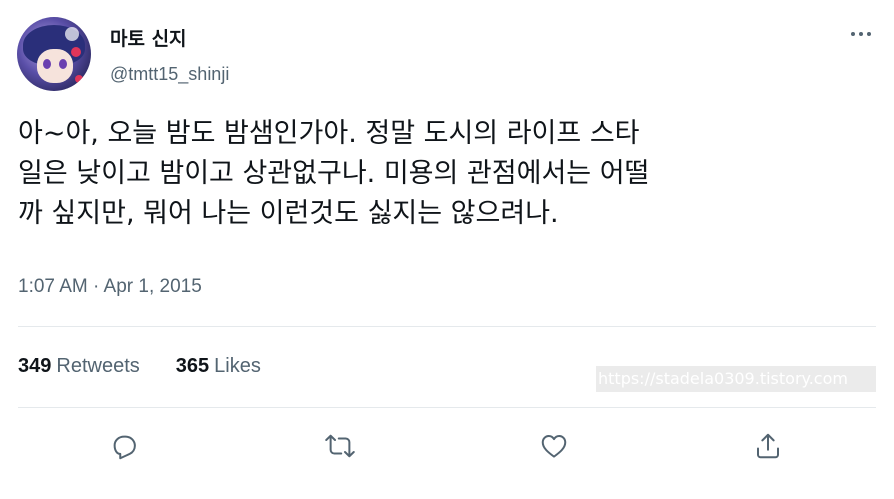 The width and height of the screenshot is (894, 499). What do you see at coordinates (72, 34) in the screenshot?
I see `avatar-highlight` at bounding box center [72, 34].